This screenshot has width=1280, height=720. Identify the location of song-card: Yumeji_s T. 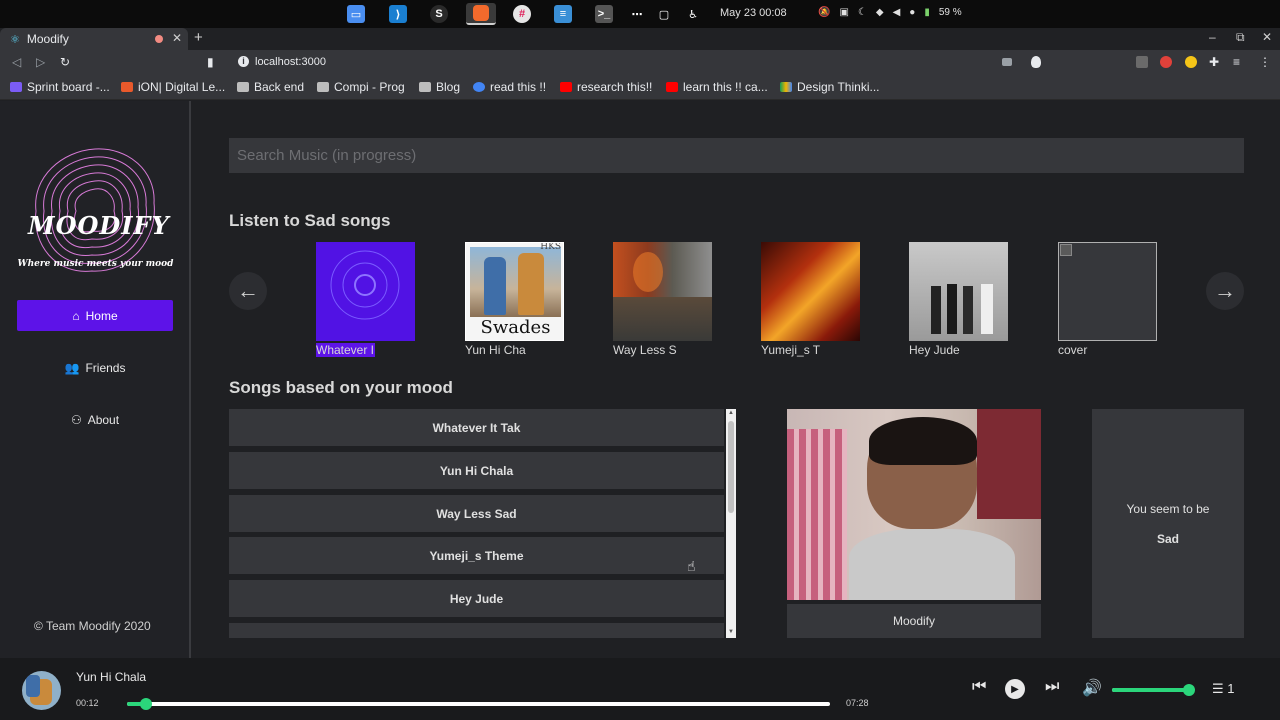
(810, 299).